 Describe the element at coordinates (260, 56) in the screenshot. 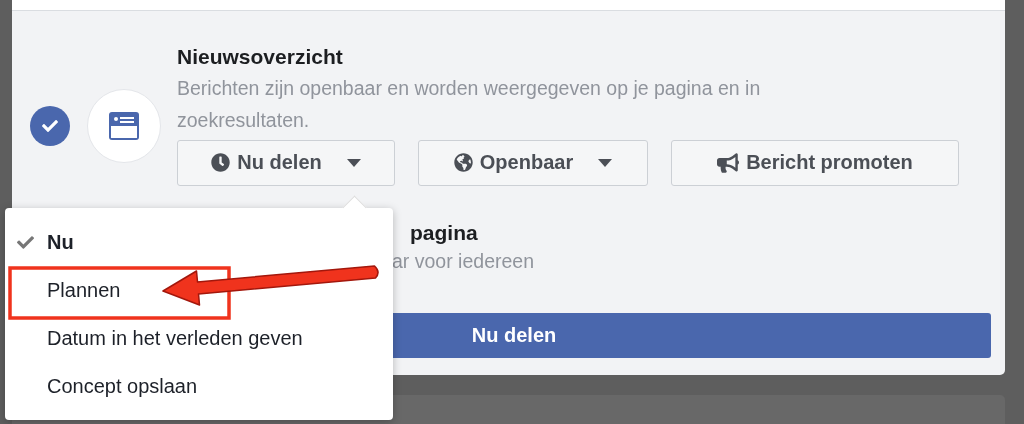

I see `section-title: Nieuwsoverzicht` at that location.